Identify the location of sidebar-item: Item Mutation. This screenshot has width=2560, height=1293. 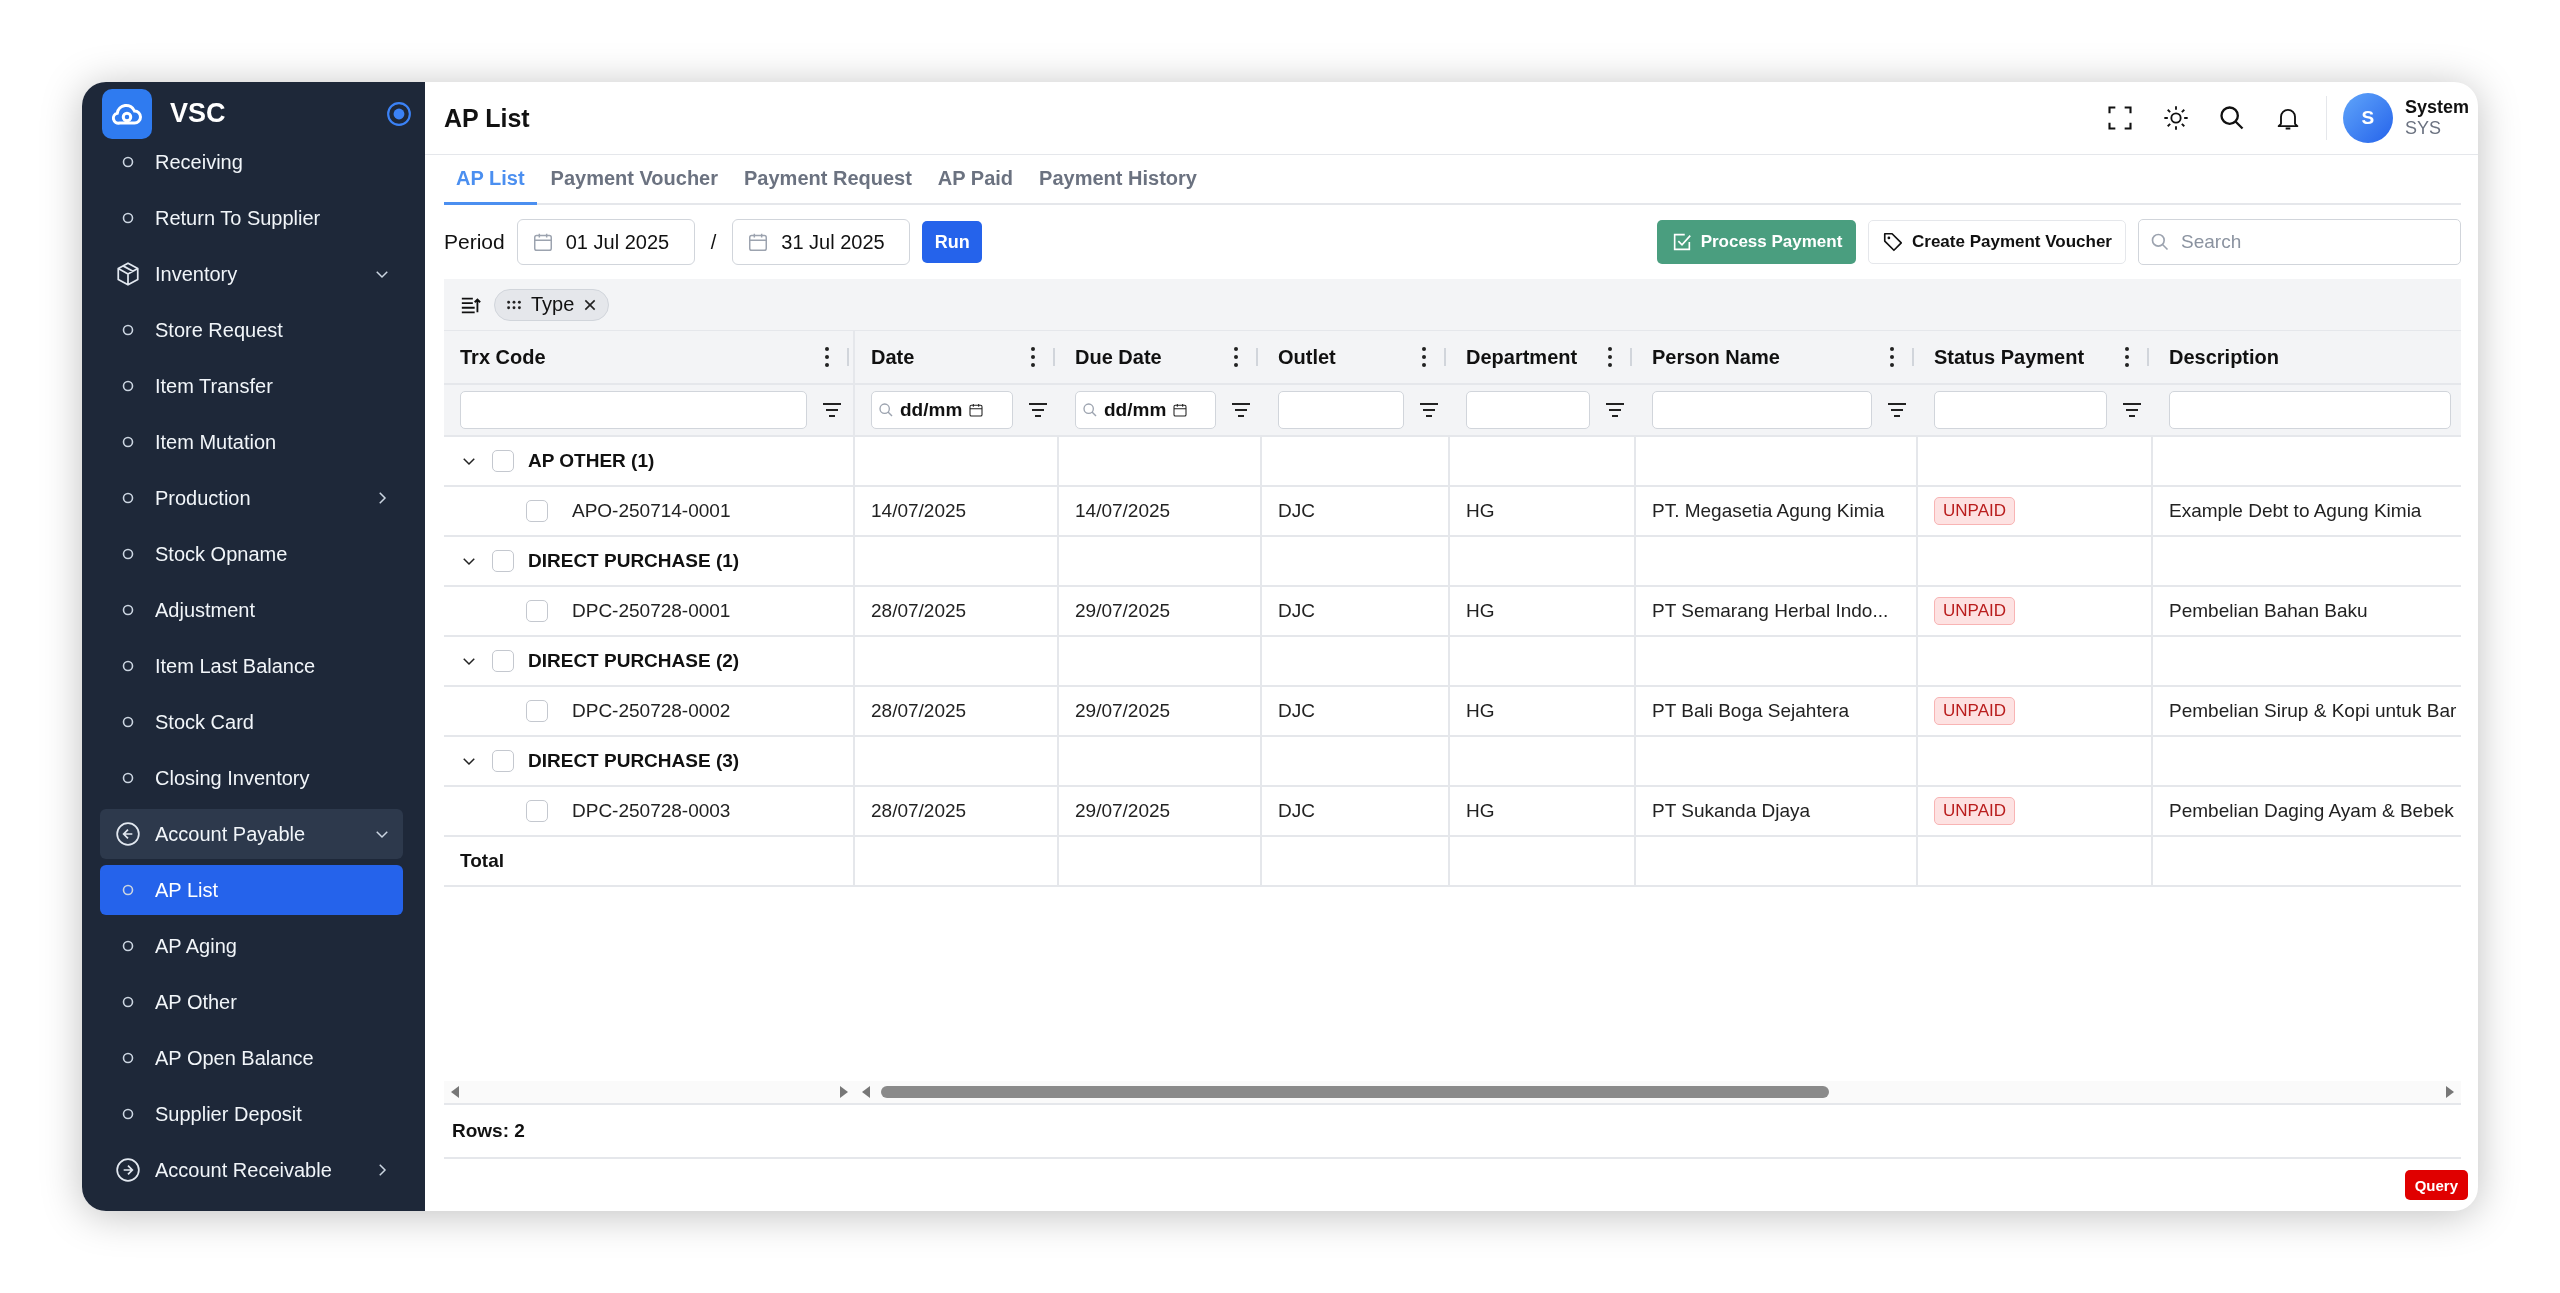
(251, 442).